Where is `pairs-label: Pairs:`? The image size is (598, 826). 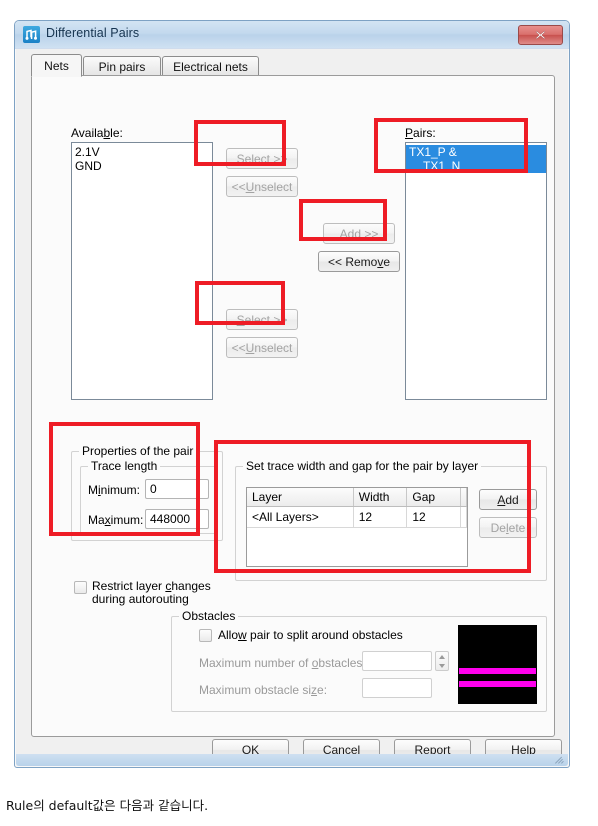 pairs-label: Pairs: is located at coordinates (420, 133).